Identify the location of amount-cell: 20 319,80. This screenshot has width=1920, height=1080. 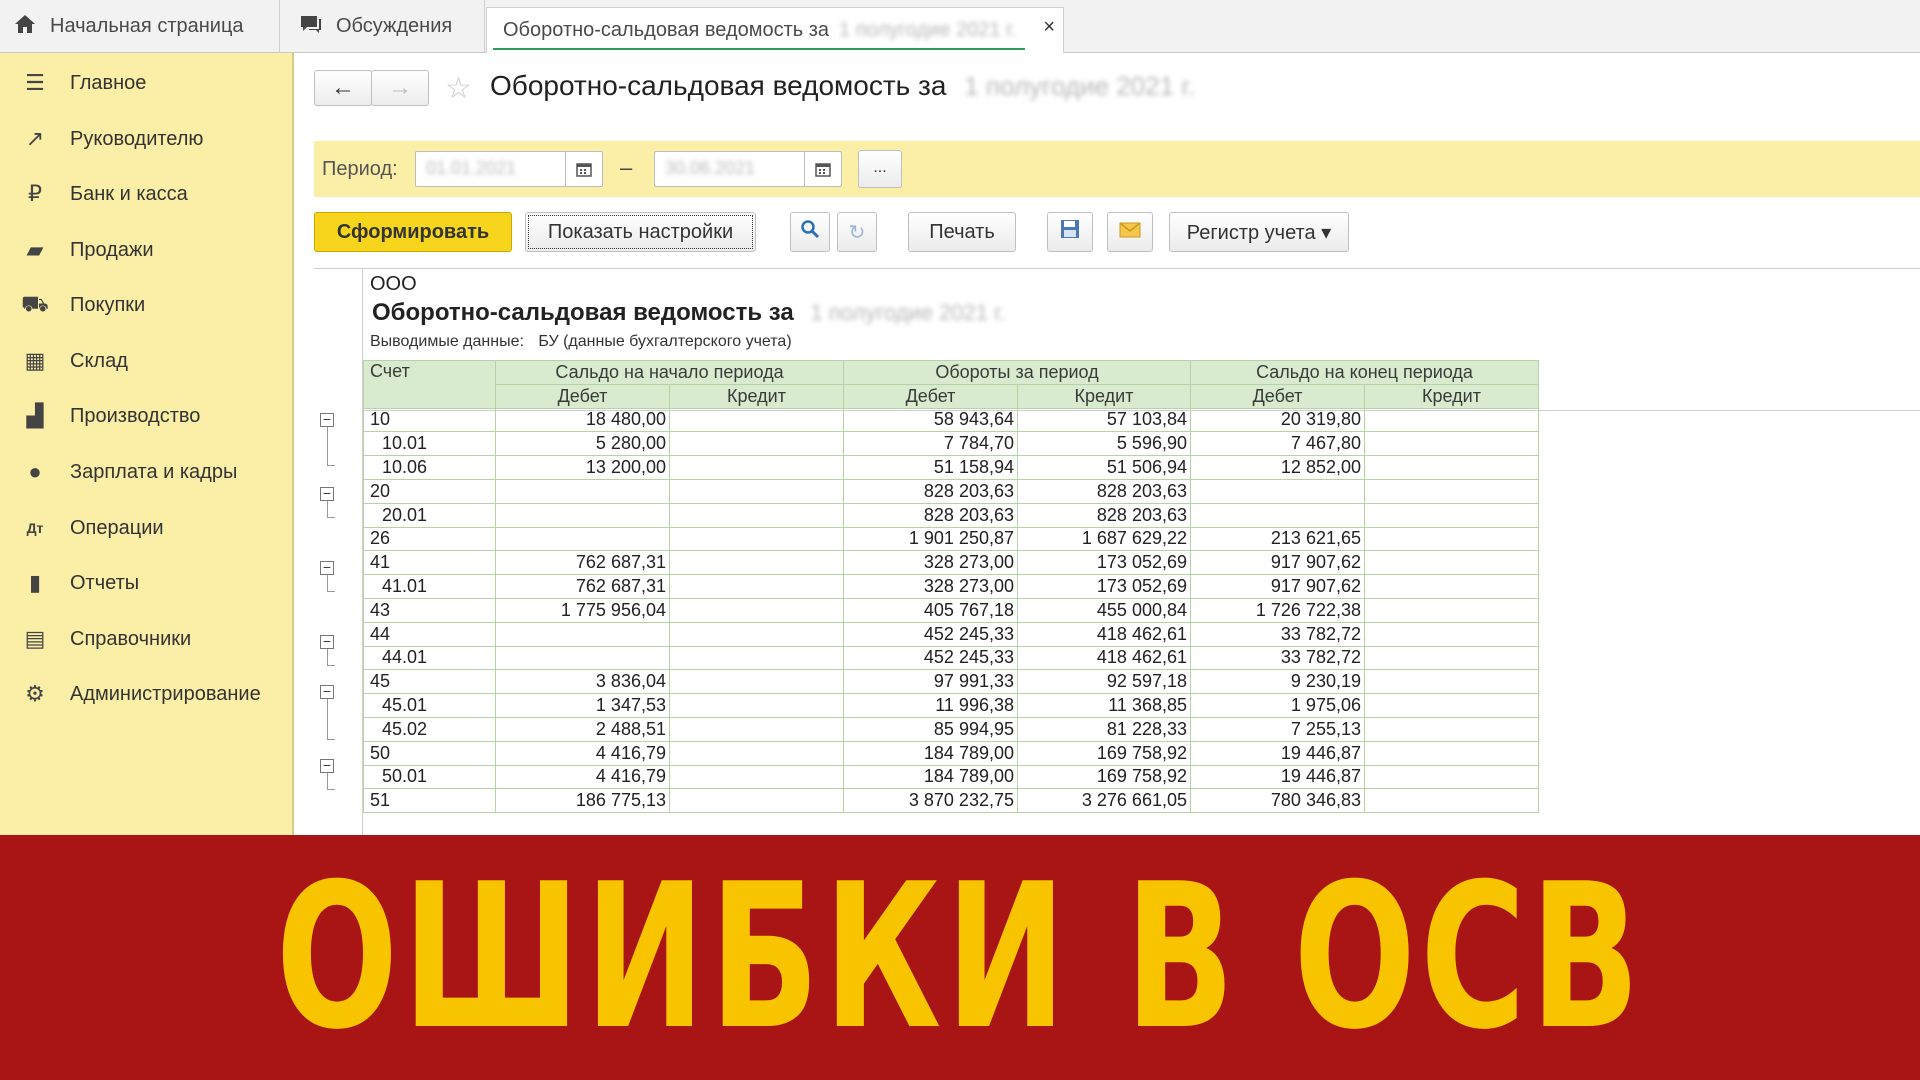
(1277, 420).